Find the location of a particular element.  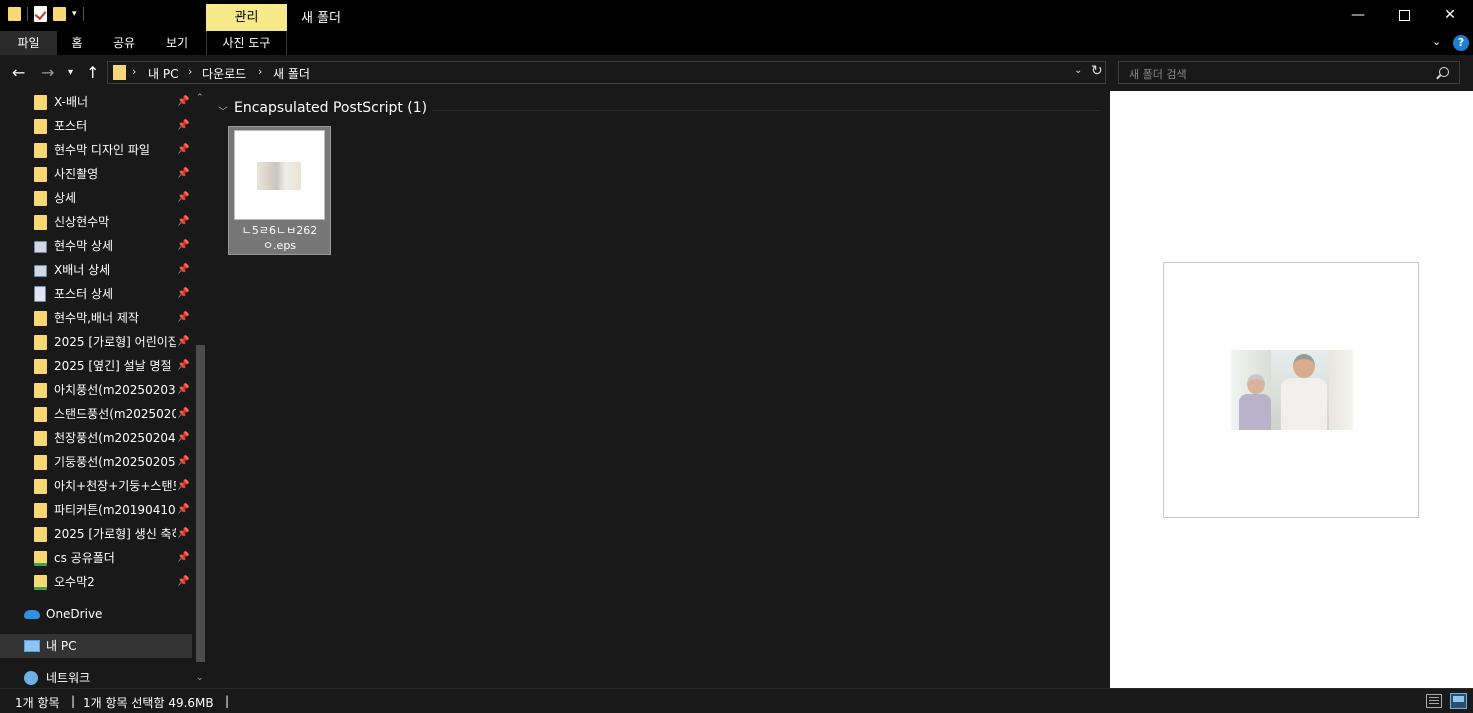

nav-item-quick-access: 천장풍선(m20250204b 📌 is located at coordinates (96, 438).